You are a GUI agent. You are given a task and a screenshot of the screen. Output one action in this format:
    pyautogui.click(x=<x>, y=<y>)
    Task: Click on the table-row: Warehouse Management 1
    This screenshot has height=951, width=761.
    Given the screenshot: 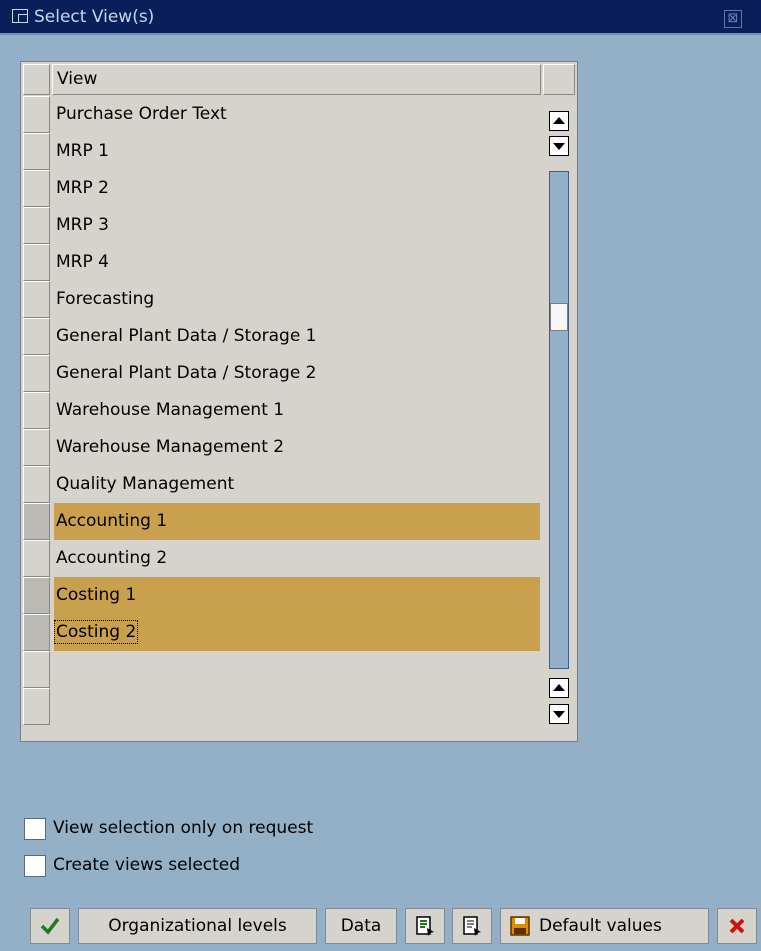 What is the action you would take?
    pyautogui.click(x=297, y=410)
    